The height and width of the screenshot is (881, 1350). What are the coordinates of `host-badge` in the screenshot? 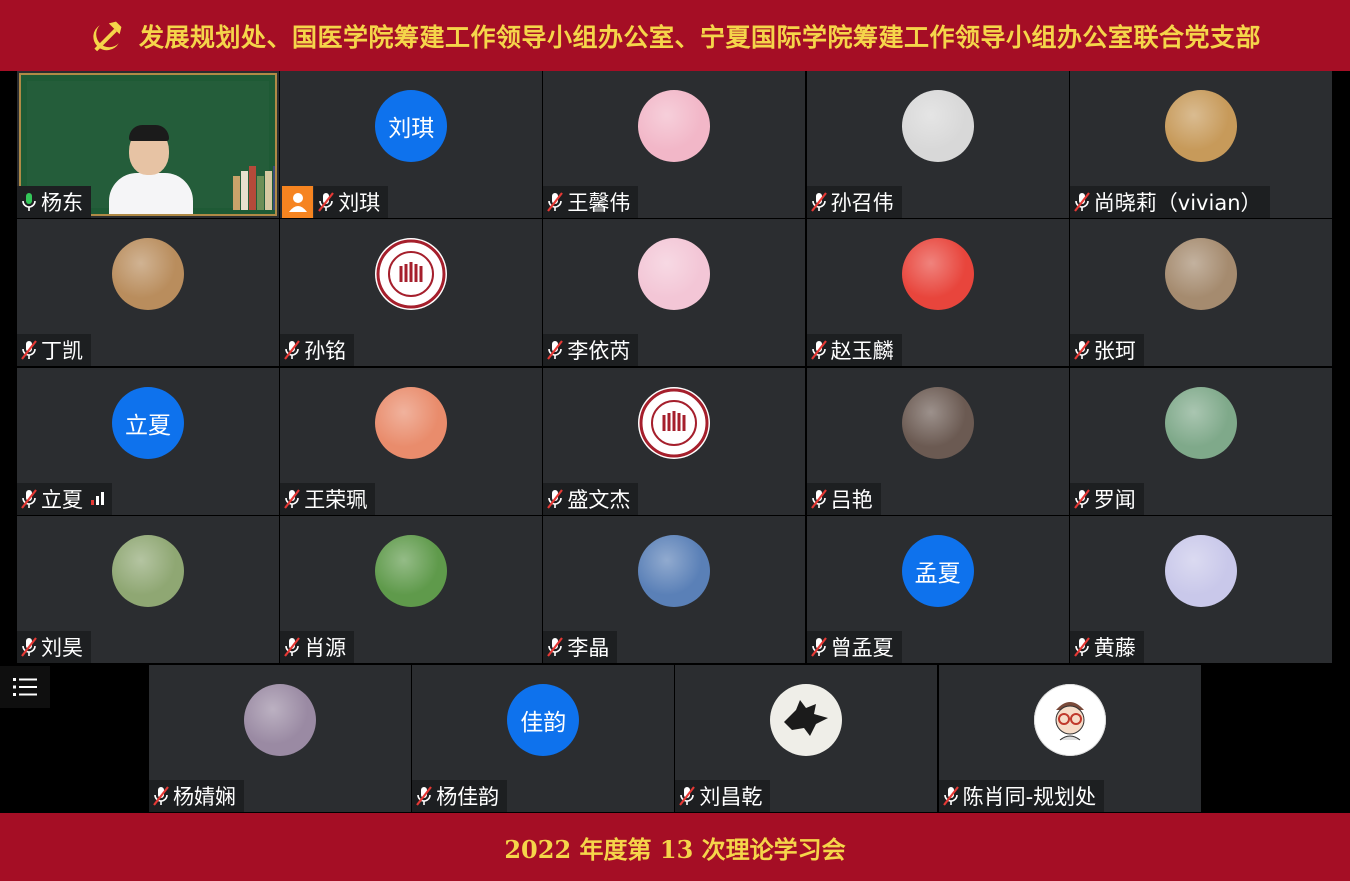 It's located at (298, 202).